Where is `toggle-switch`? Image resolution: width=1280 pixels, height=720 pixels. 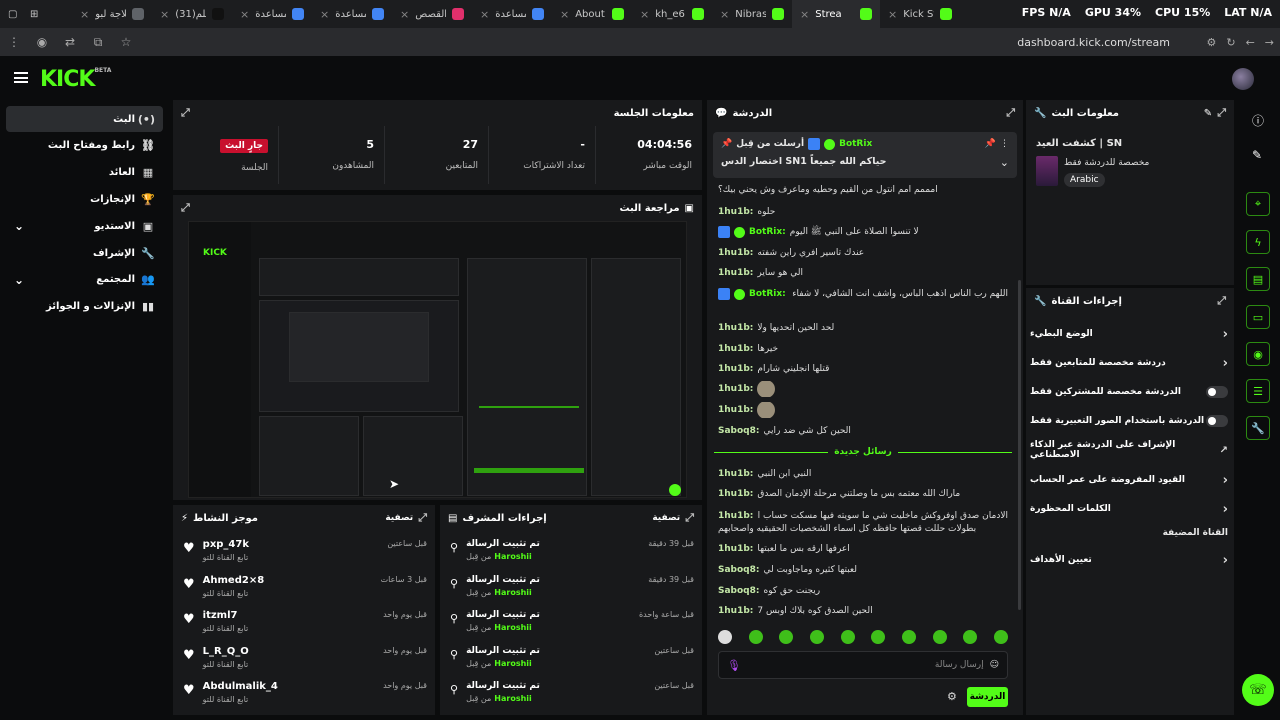 toggle-switch is located at coordinates (1217, 392).